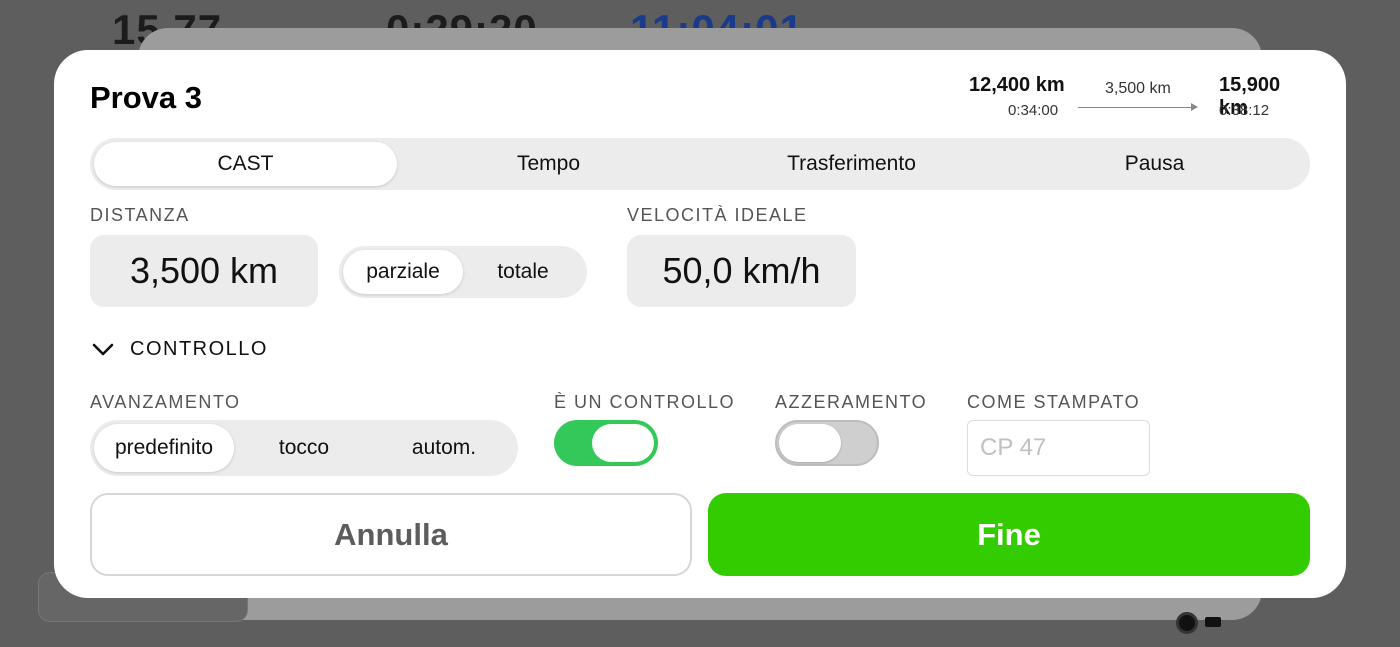  I want to click on tab-tempo: Tempo, so click(548, 164).